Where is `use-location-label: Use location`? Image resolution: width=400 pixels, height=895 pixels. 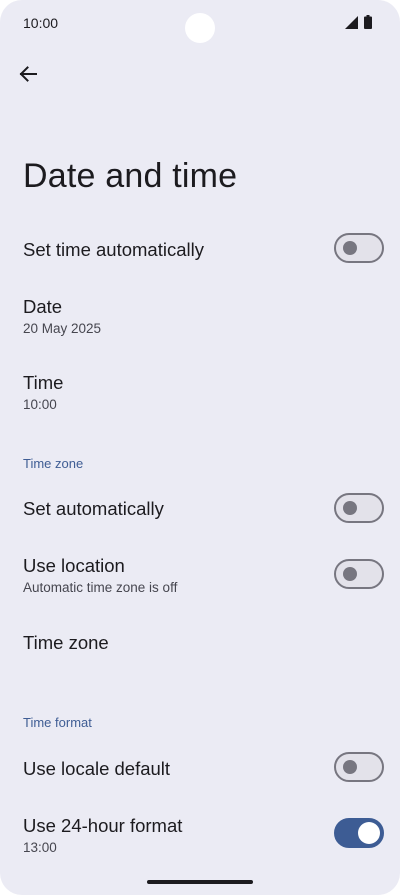
use-location-label: Use location is located at coordinates (74, 565).